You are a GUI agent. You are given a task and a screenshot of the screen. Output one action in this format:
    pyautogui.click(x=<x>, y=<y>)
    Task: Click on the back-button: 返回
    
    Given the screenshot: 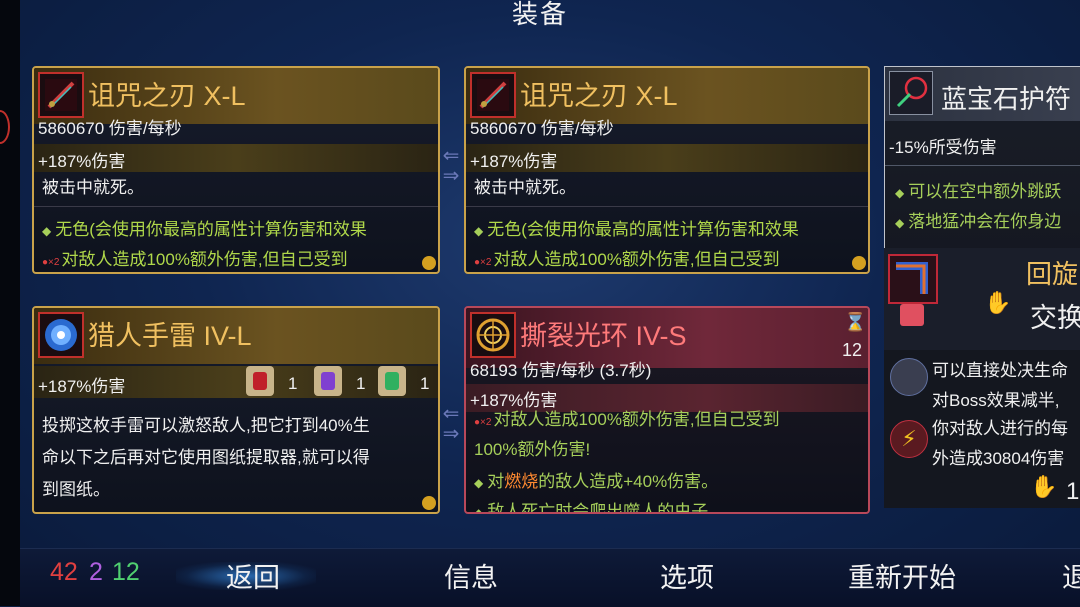 What is the action you would take?
    pyautogui.click(x=253, y=575)
    